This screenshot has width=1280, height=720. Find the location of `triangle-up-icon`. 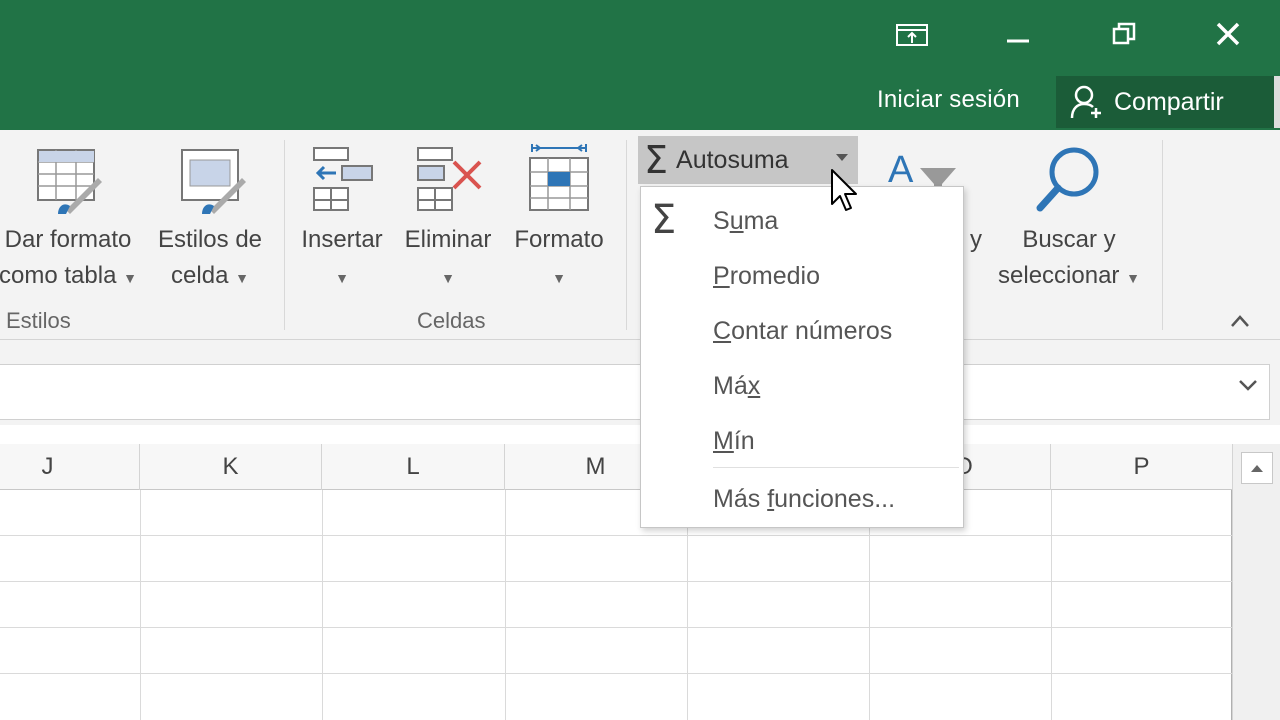

triangle-up-icon is located at coordinates (1257, 468).